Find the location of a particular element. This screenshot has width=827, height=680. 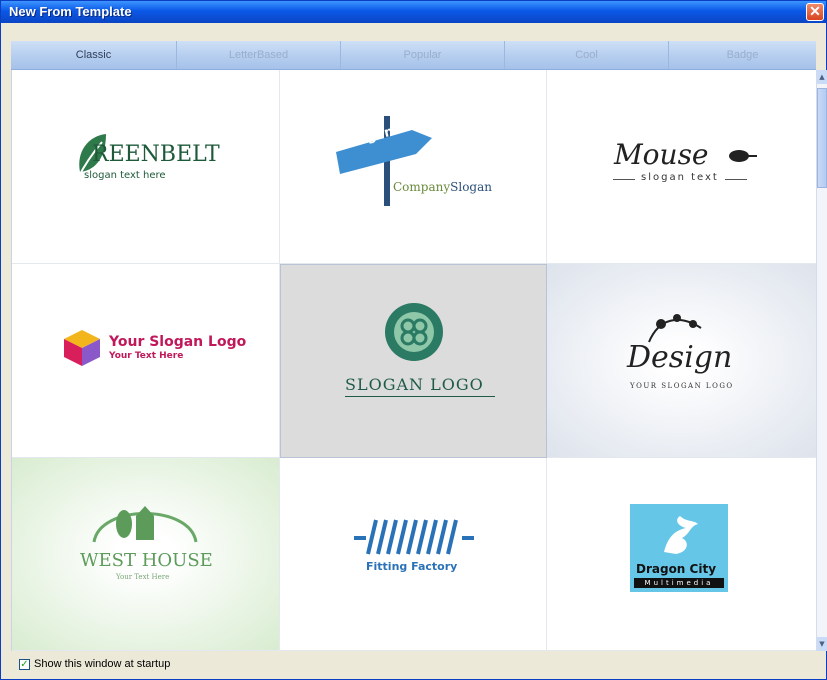

mouse-title: Mouse is located at coordinates (661, 154).